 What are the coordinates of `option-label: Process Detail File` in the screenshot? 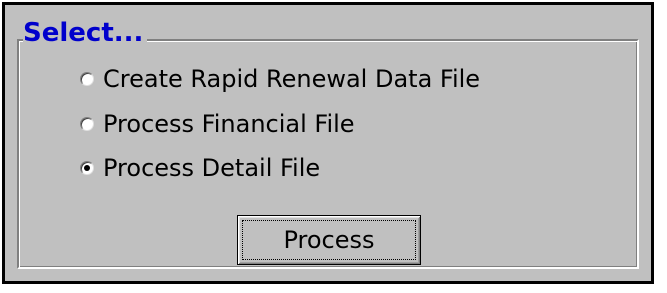 It's located at (212, 168).